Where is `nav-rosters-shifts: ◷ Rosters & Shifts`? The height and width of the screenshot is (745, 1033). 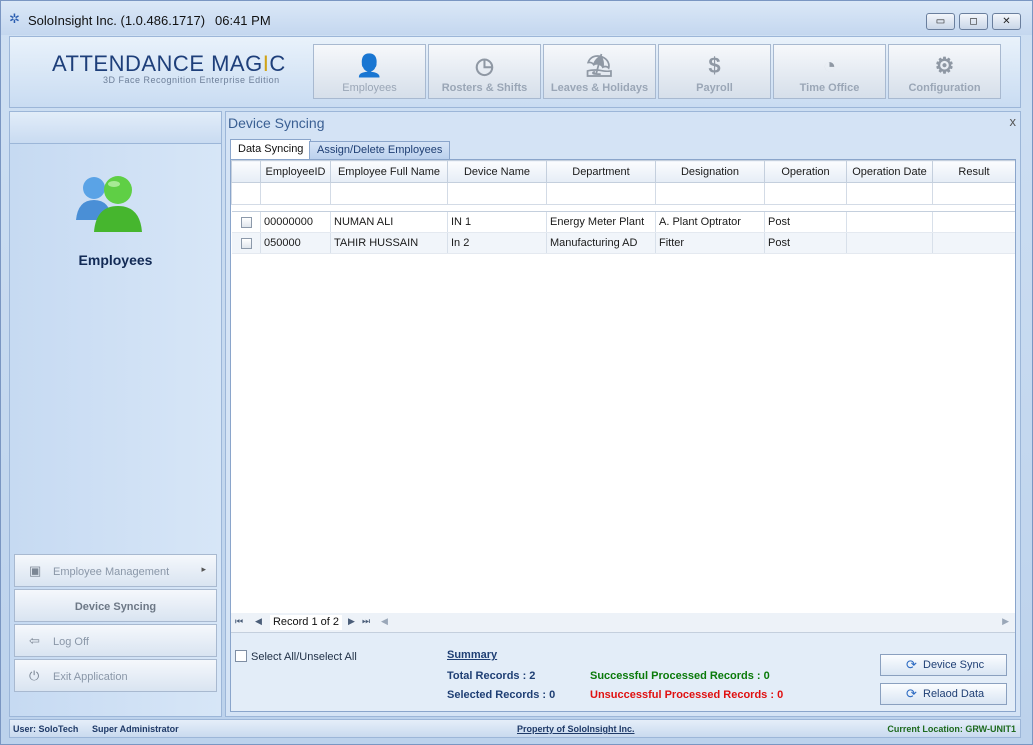 nav-rosters-shifts: ◷ Rosters & Shifts is located at coordinates (484, 71).